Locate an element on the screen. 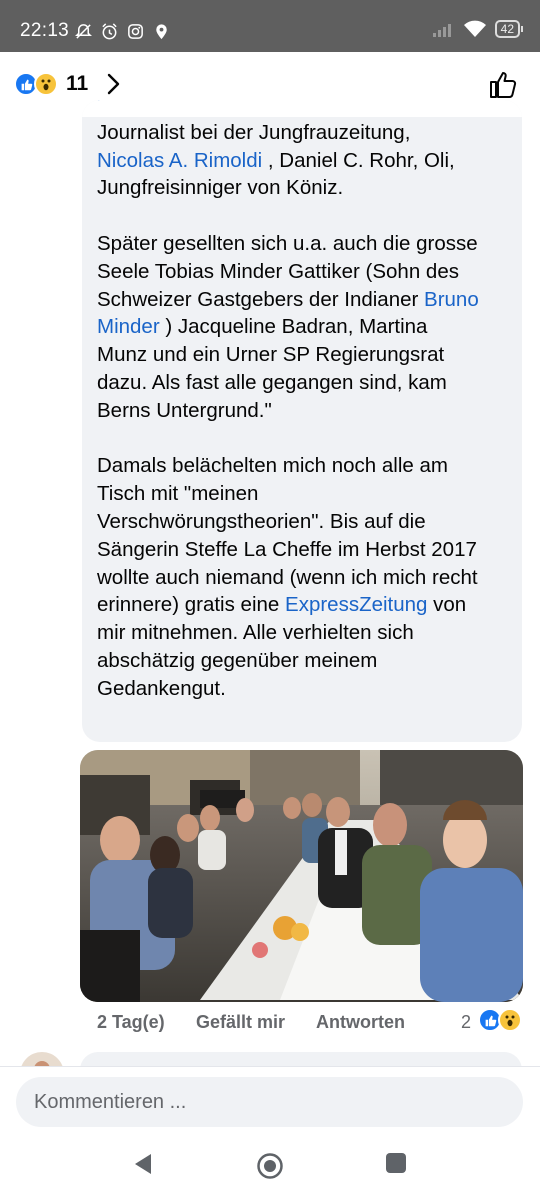 The height and width of the screenshot is (1200, 540). comment-line: Minder ) Jacqueline Badran, Martina is located at coordinates (307, 327).